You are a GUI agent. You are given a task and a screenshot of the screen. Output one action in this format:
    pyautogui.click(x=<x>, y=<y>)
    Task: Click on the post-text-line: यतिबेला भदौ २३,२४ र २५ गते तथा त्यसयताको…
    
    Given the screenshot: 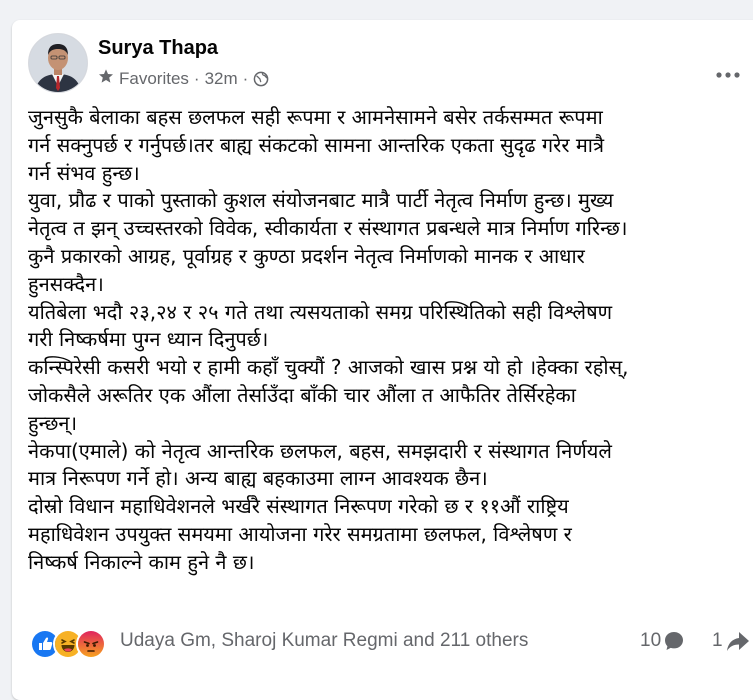 What is the action you would take?
    pyautogui.click(x=320, y=311)
    